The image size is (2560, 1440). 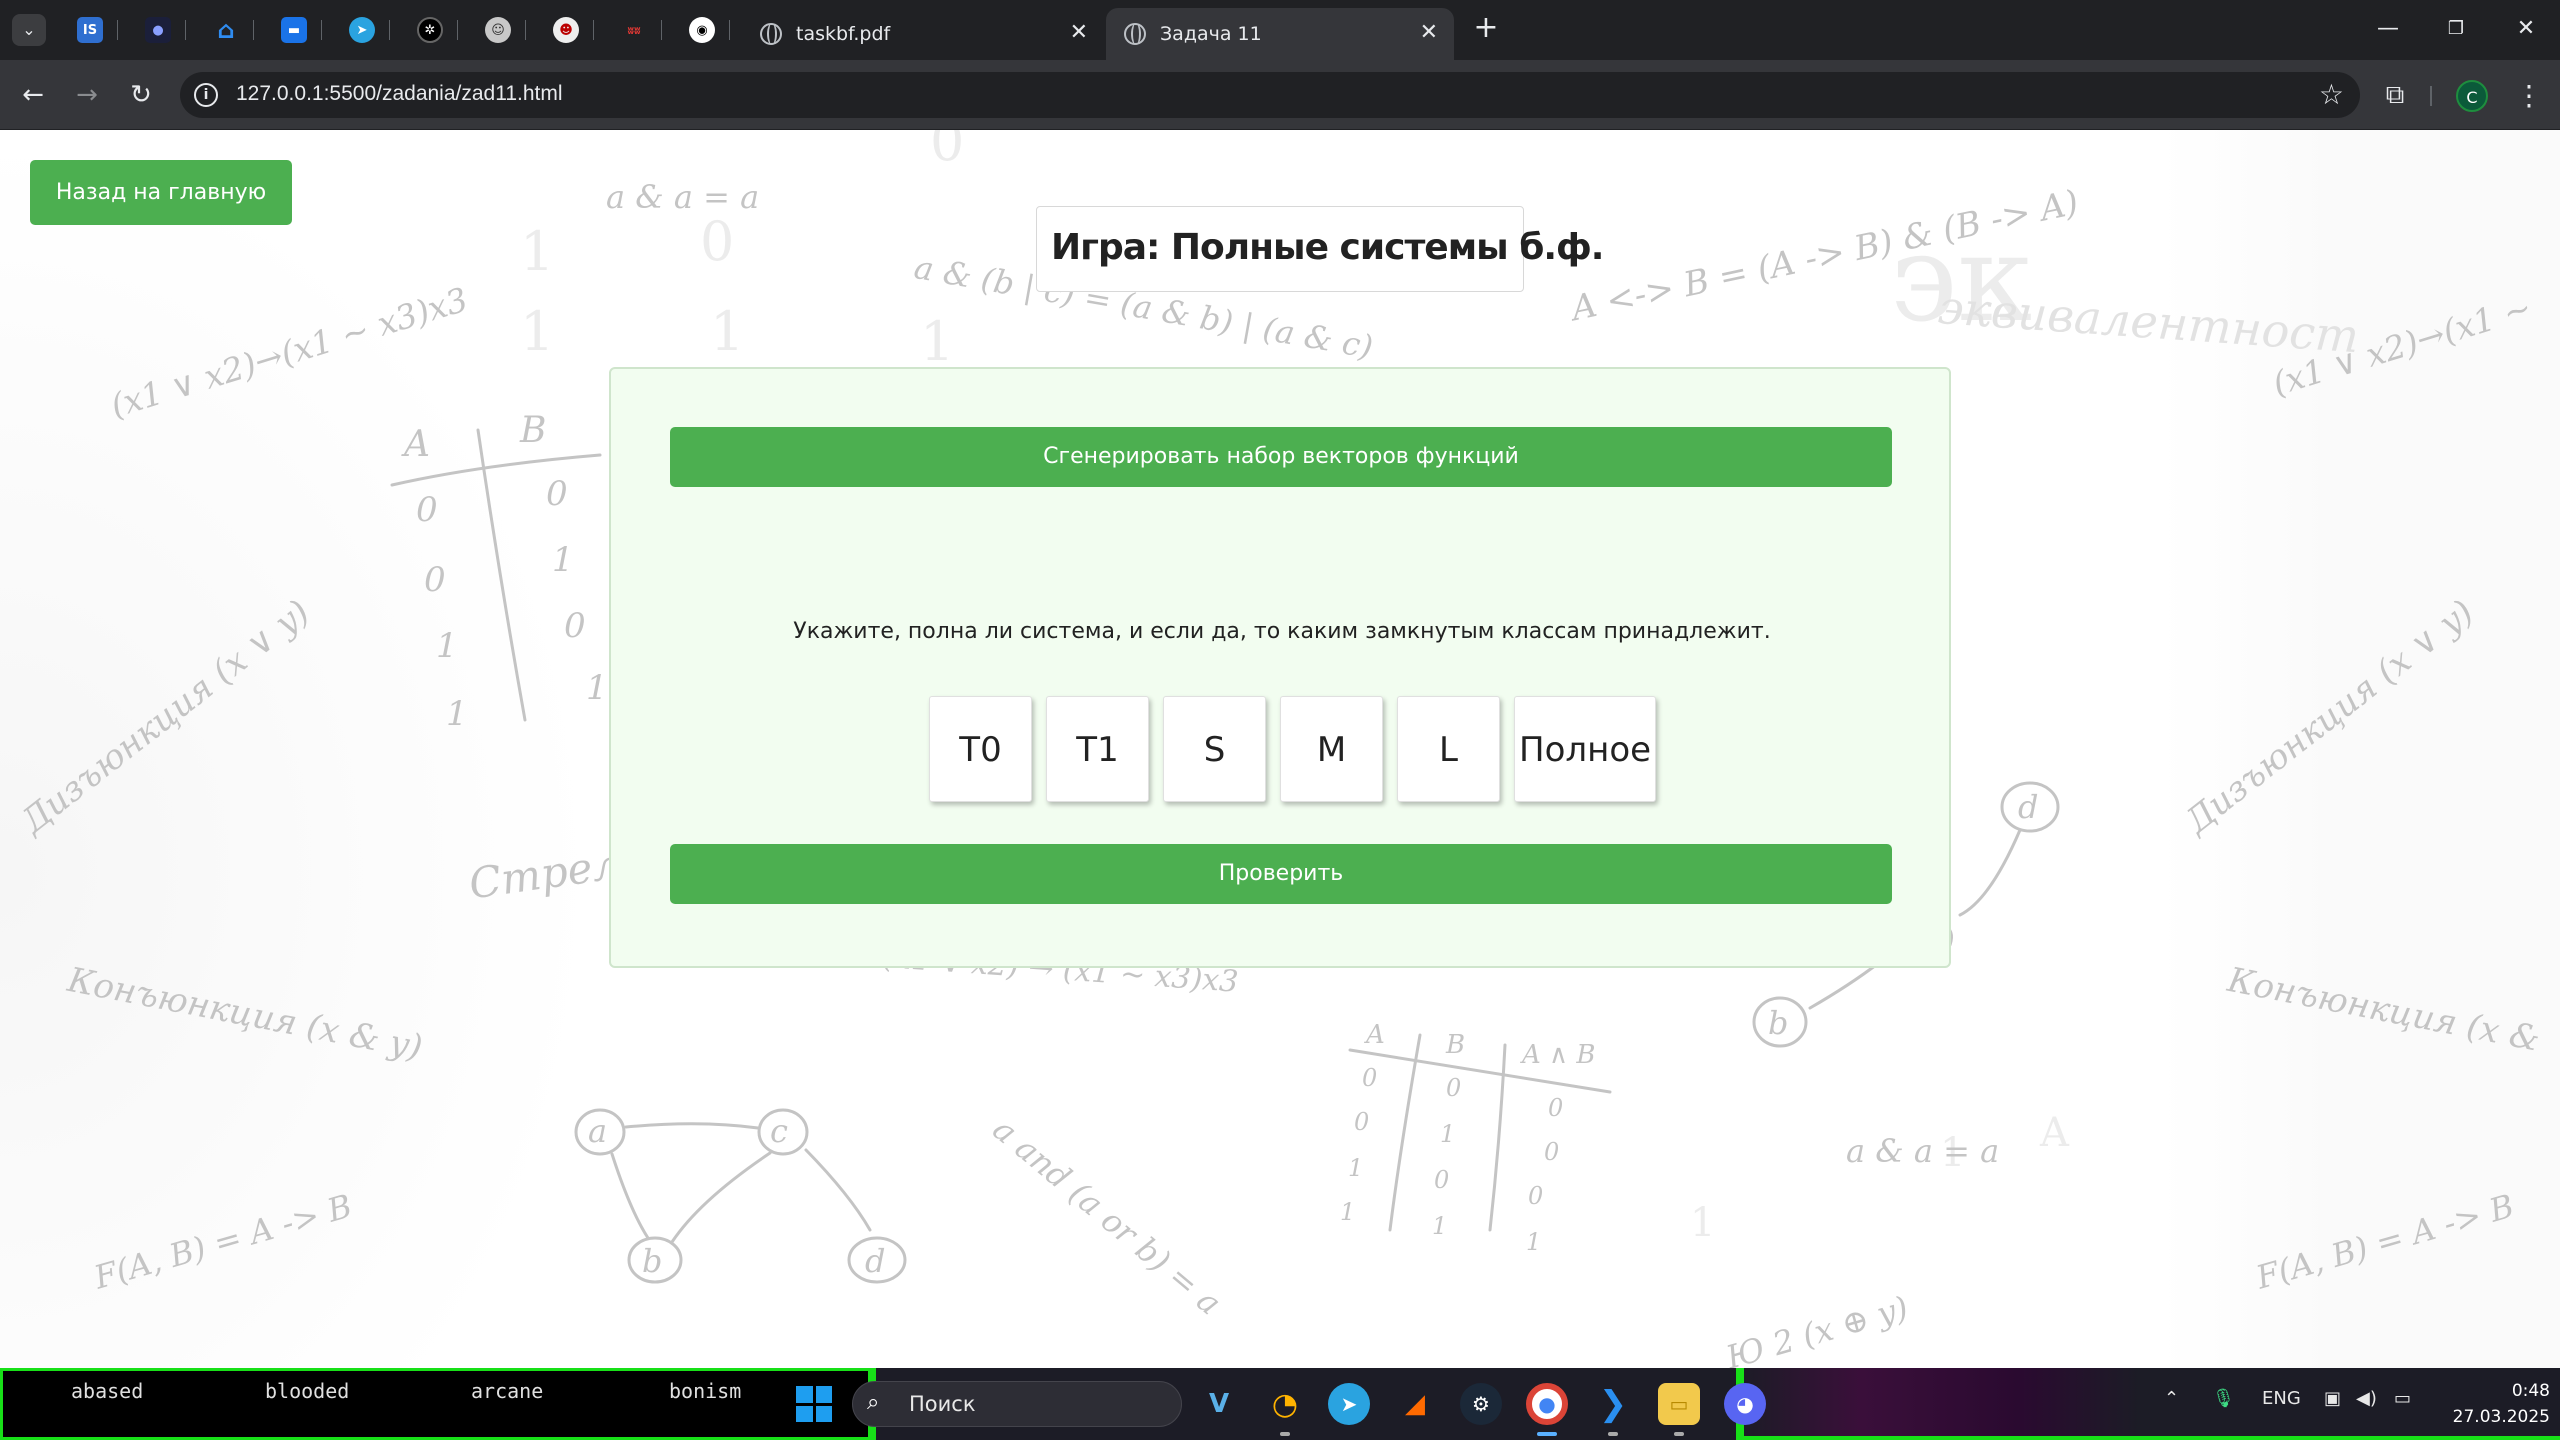 I want to click on pinned-tab-openai: ✲, so click(x=430, y=30).